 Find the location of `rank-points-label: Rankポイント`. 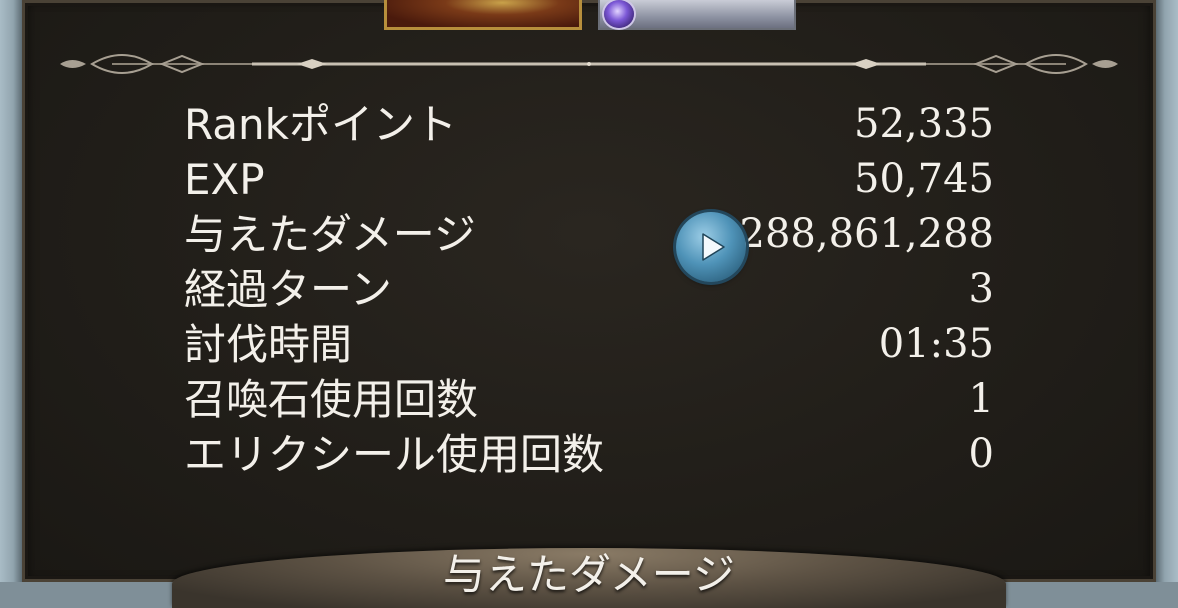

rank-points-label: Rankポイント is located at coordinates (320, 124).